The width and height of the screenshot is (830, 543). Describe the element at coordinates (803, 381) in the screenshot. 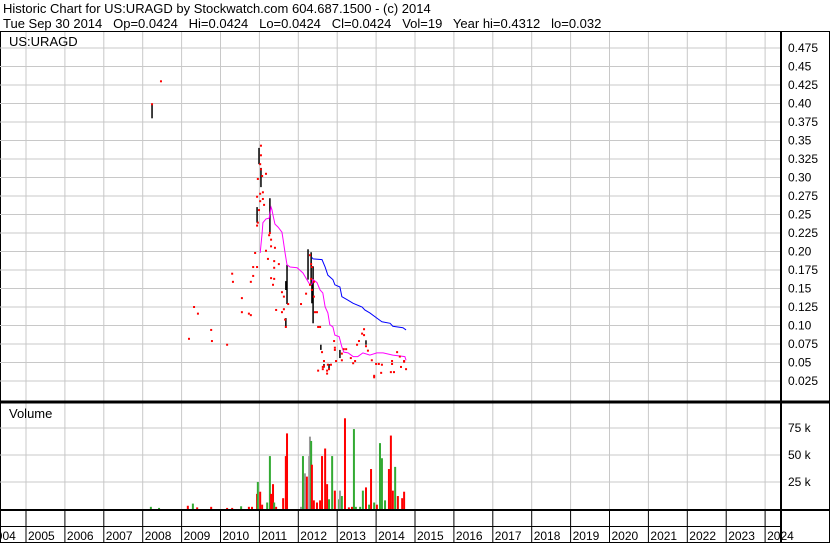

I see `price-tick-label: 0.025` at that location.